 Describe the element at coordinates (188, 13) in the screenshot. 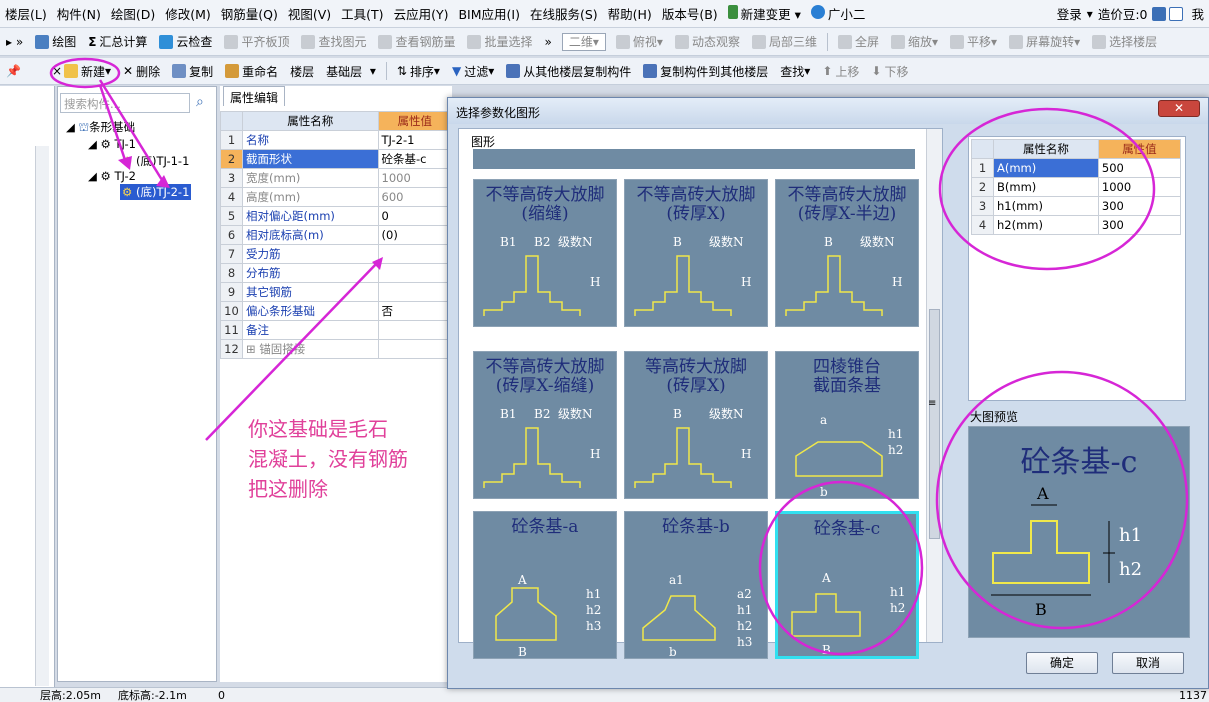

I see `menu-modify: 修改(M)` at that location.